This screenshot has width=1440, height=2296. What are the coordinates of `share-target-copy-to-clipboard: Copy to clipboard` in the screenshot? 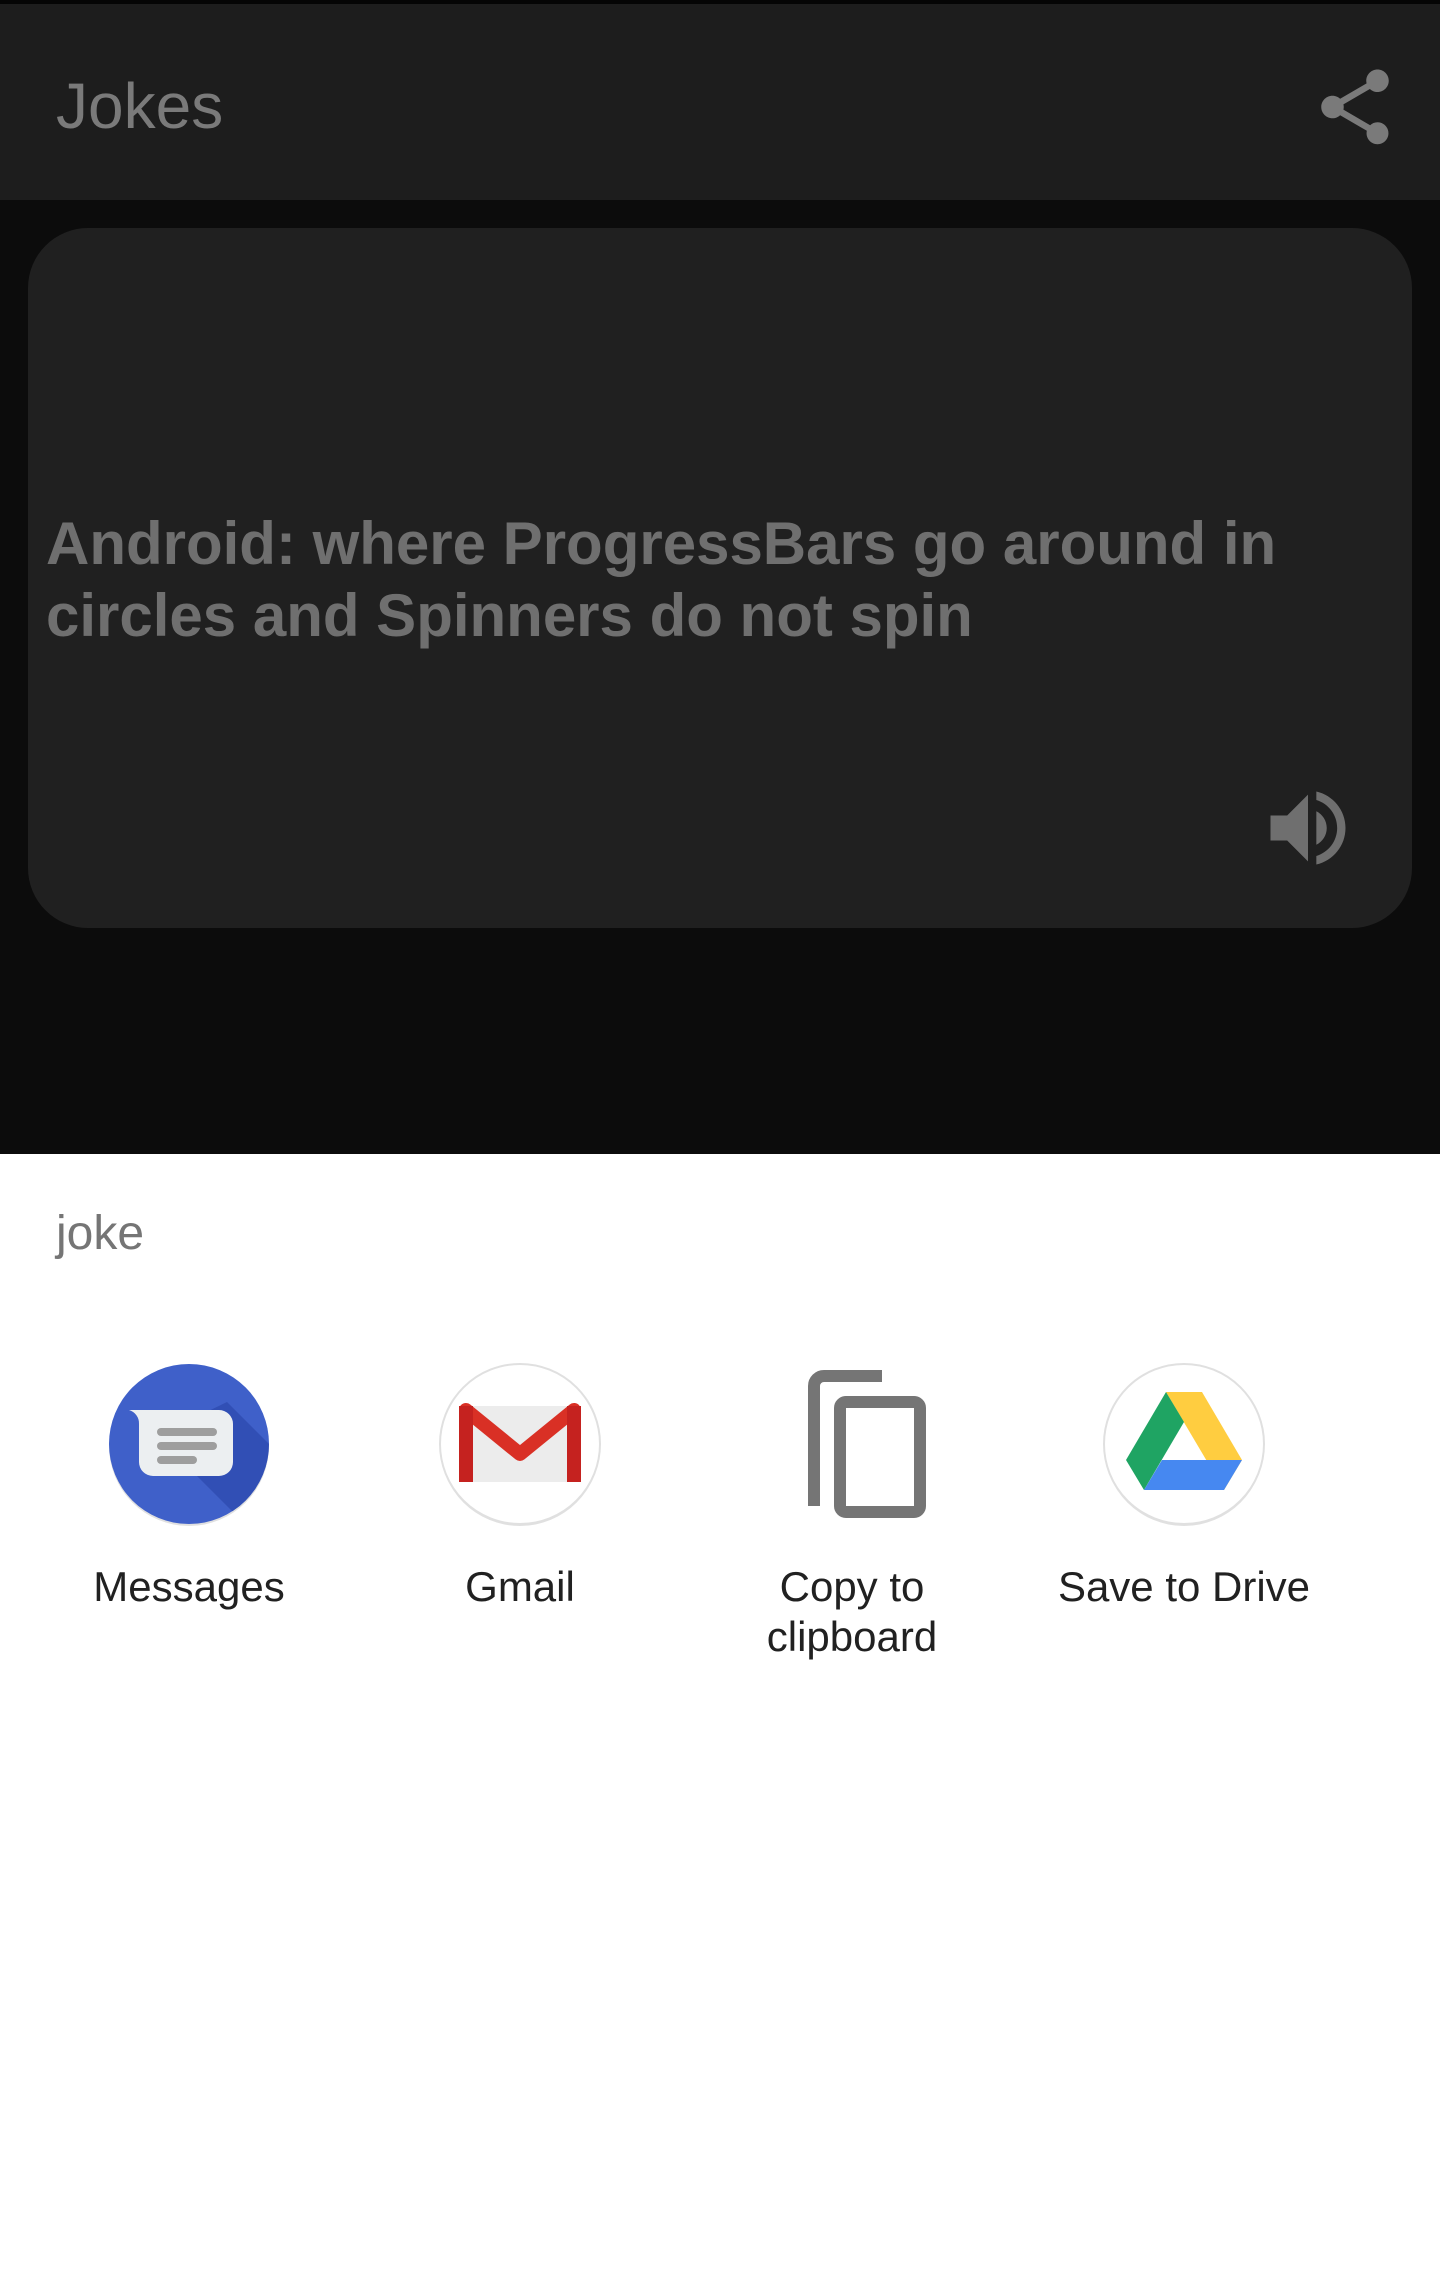 It's located at (852, 1522).